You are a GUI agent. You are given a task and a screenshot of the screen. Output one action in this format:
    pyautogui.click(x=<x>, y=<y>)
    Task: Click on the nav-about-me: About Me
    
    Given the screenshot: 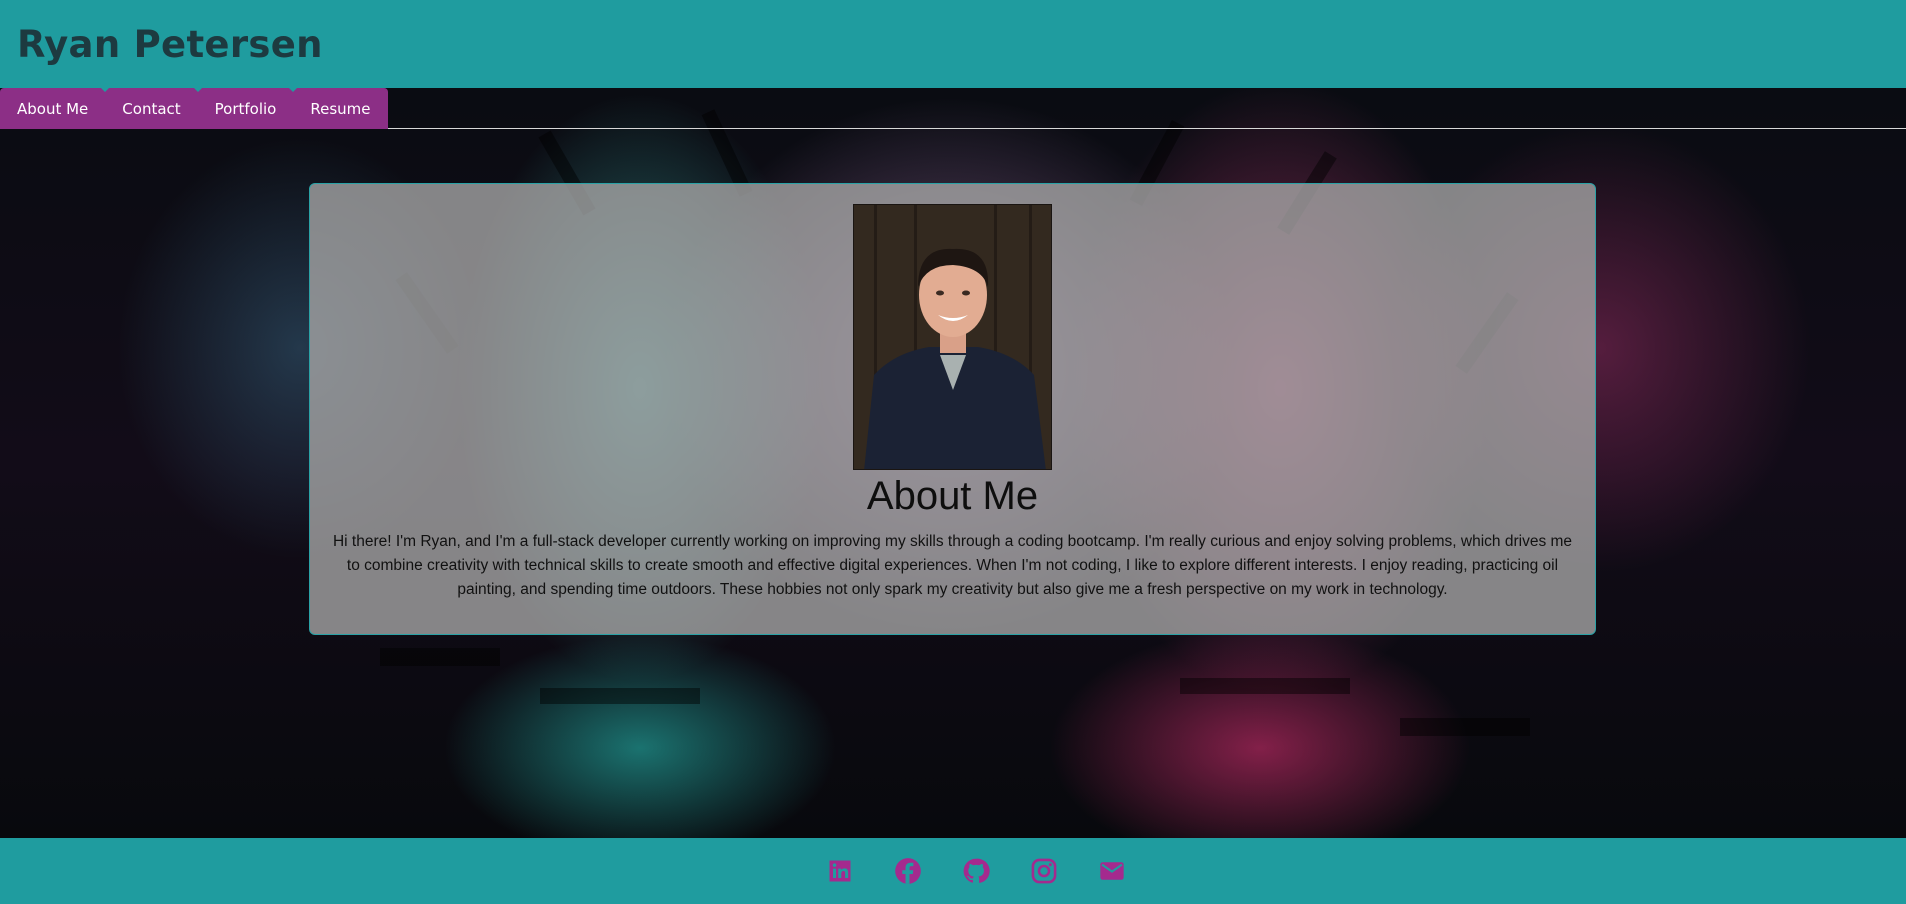 What is the action you would take?
    pyautogui.click(x=52, y=108)
    